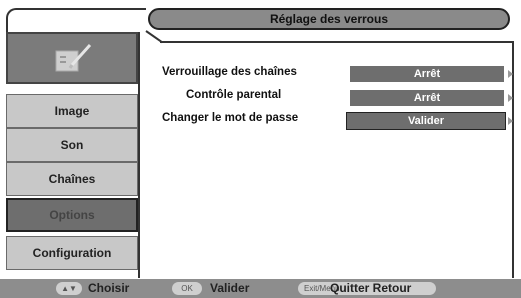 This screenshot has height=298, width=521. I want to click on logo-tile, so click(72, 58).